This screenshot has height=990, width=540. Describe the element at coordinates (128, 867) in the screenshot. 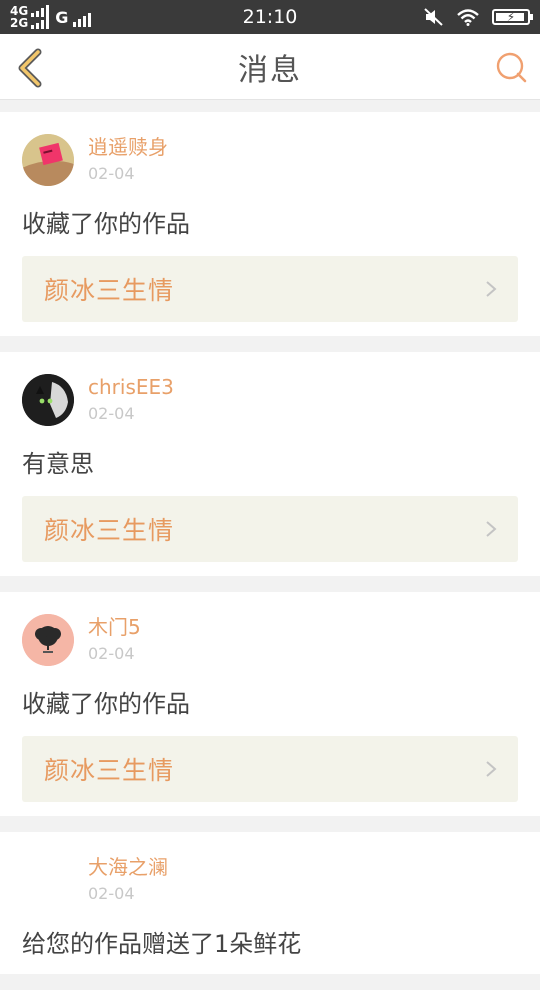

I see `username: 大海之澜` at that location.